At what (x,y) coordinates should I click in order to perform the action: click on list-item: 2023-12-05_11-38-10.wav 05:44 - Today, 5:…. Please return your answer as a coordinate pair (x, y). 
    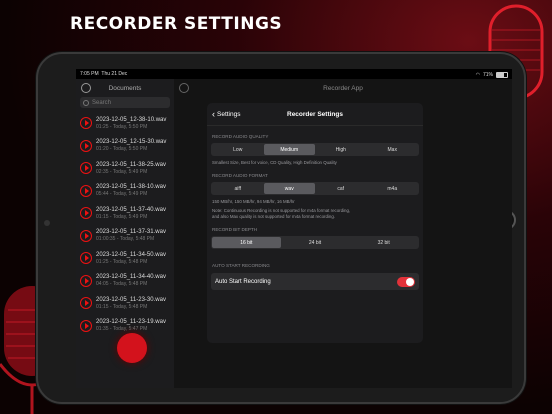
    Looking at the image, I should click on (125, 191).